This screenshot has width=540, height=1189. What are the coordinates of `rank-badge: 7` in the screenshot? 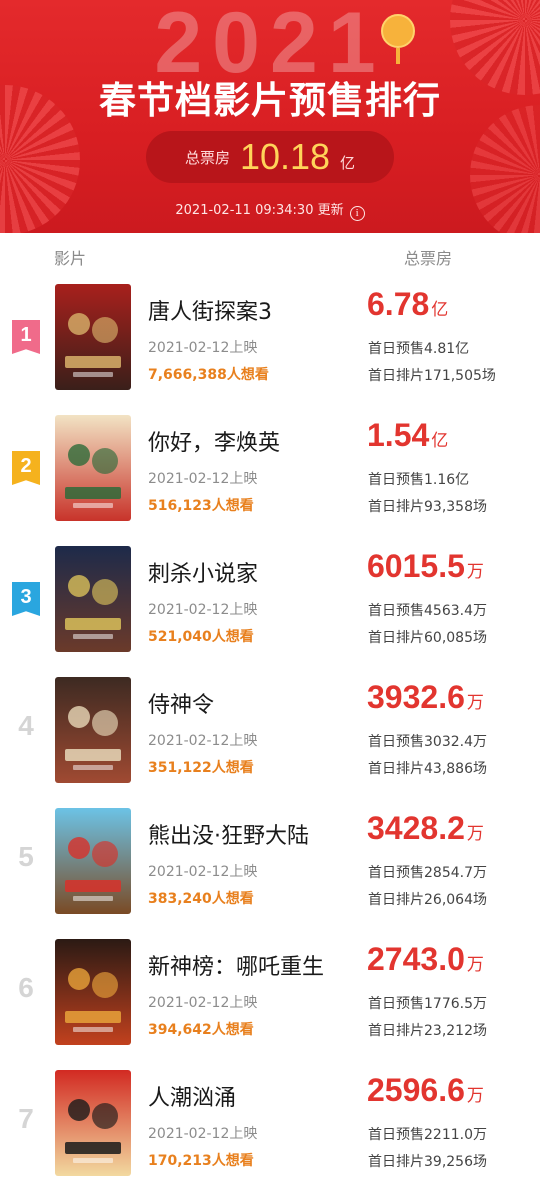 It's located at (26, 1118).